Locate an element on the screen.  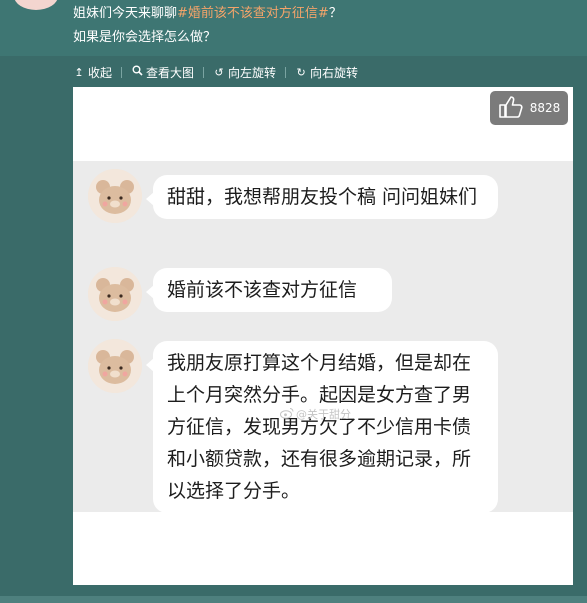
image-toolbar: ↥ 收起 查看大图 ↺ 向左旋转 ↻ 向右旋转 is located at coordinates (215, 72).